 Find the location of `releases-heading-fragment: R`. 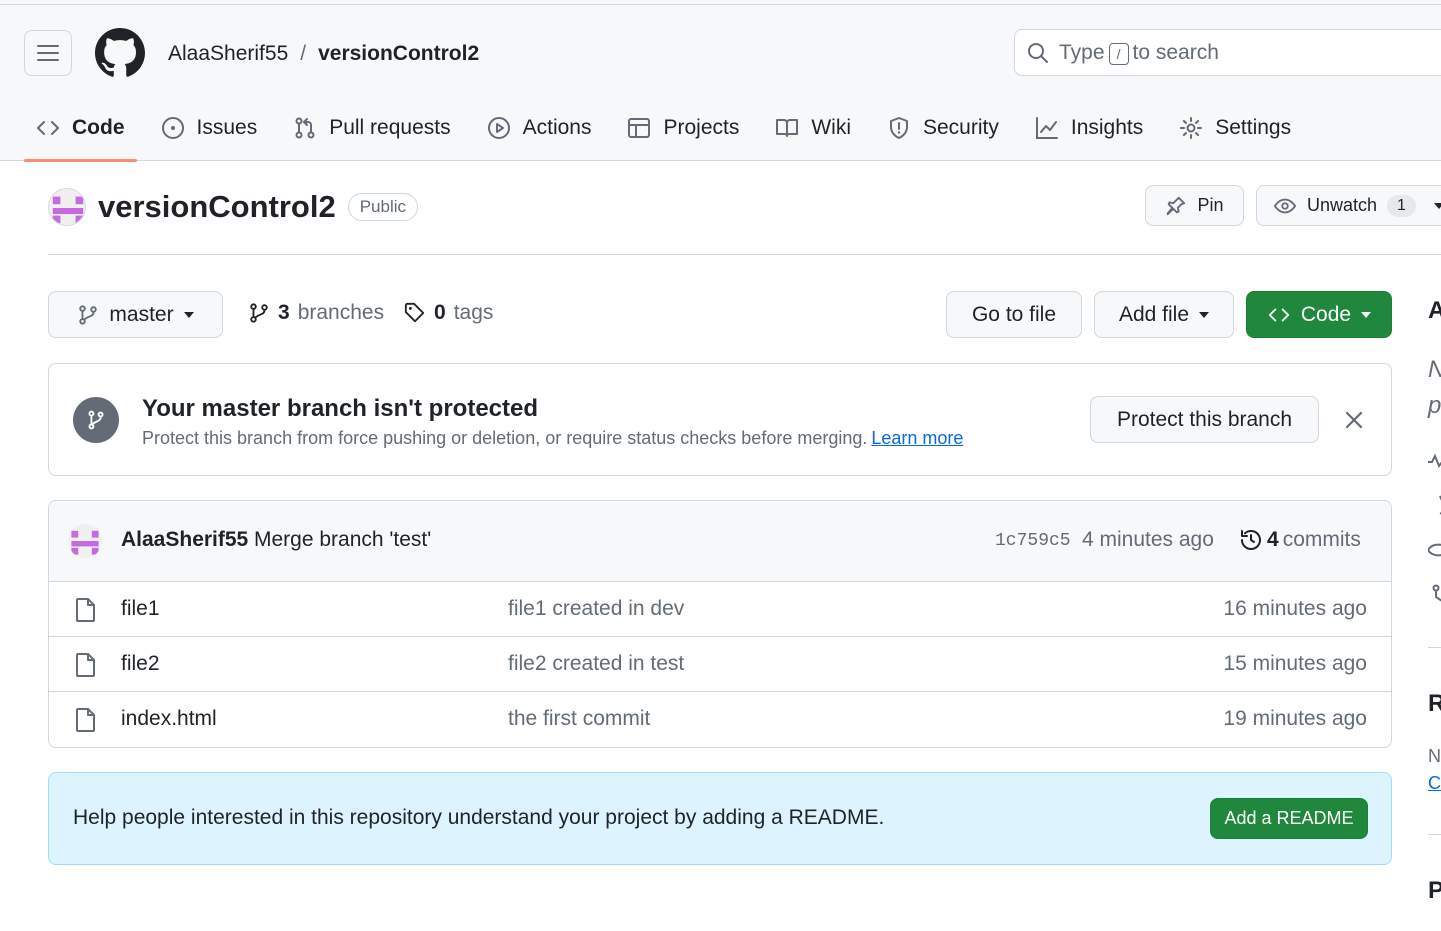

releases-heading-fragment: R is located at coordinates (1434, 703).